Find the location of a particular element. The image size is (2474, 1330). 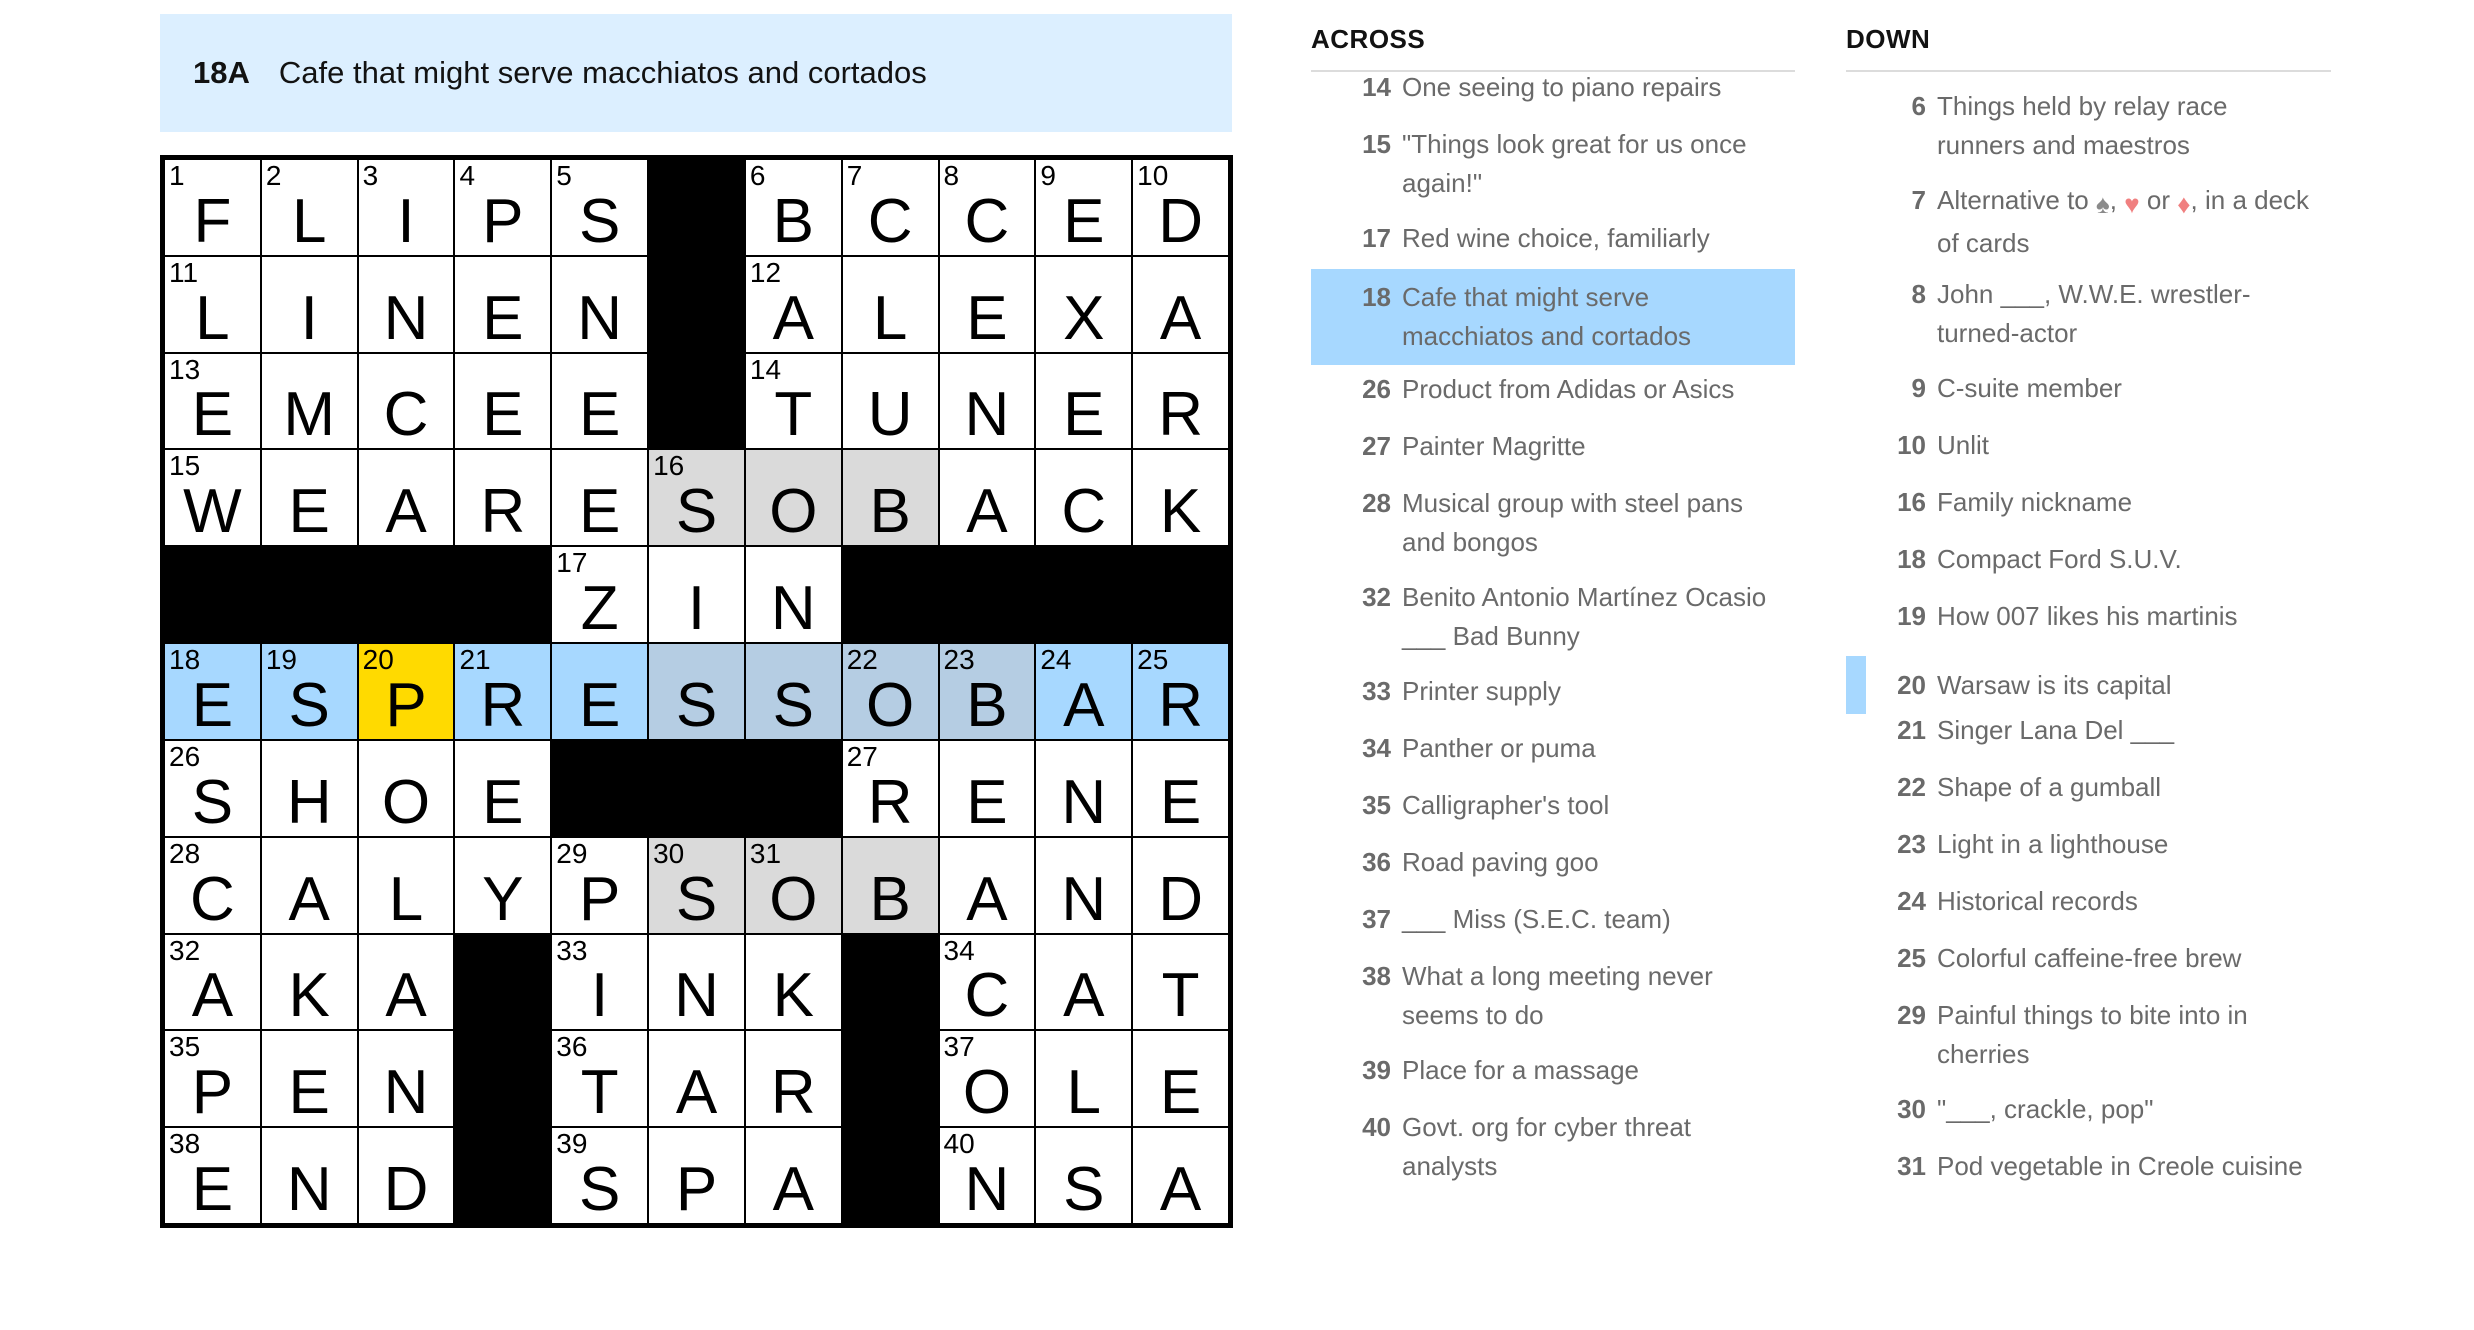

grid-cell: 5S is located at coordinates (600, 207).